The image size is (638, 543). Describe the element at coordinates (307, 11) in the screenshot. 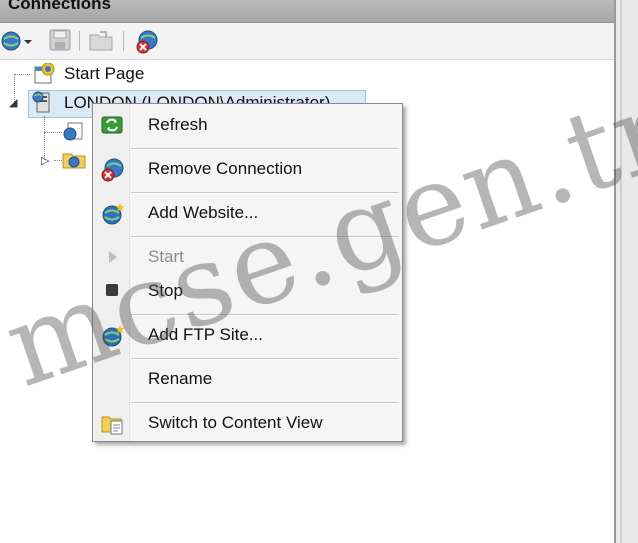

I see `panel-header: Connections` at that location.